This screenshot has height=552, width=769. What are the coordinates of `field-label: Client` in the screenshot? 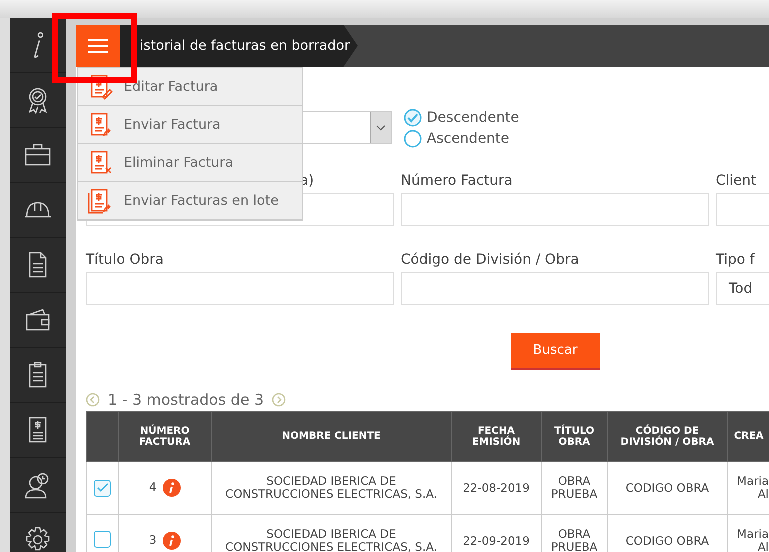 It's located at (737, 182).